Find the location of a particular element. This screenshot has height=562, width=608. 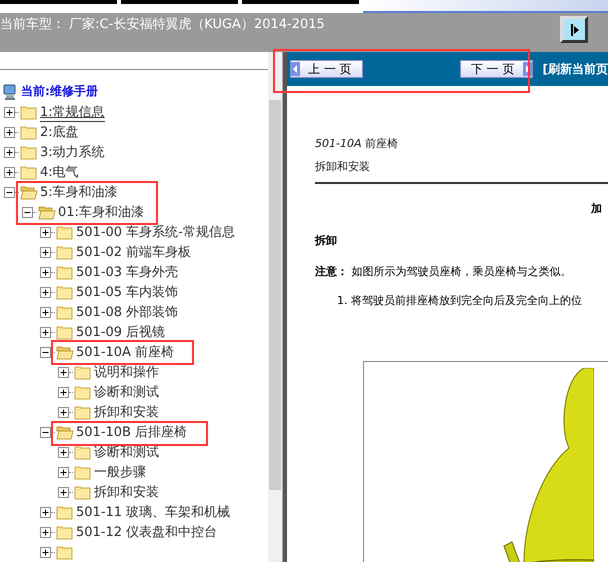

next-page-button: 下 一 页 is located at coordinates (496, 69).